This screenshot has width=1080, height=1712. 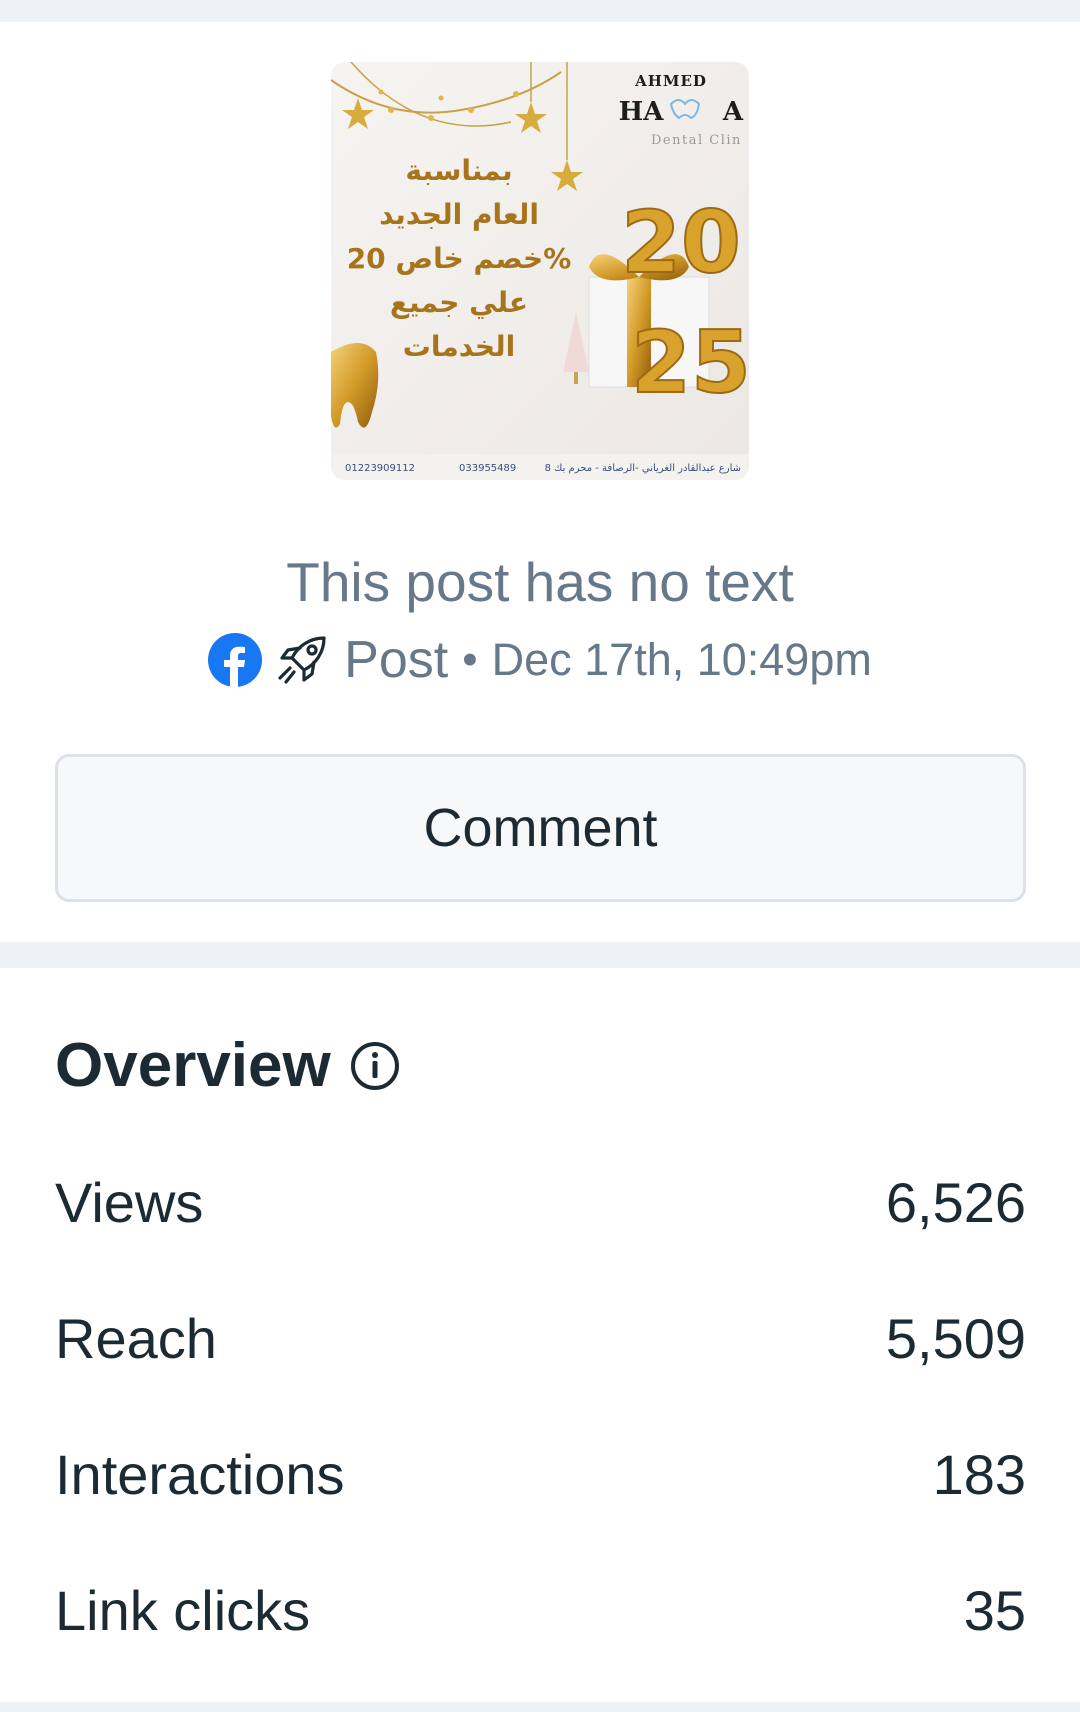 What do you see at coordinates (955, 1202) in the screenshot?
I see `metric-value: 6,526` at bounding box center [955, 1202].